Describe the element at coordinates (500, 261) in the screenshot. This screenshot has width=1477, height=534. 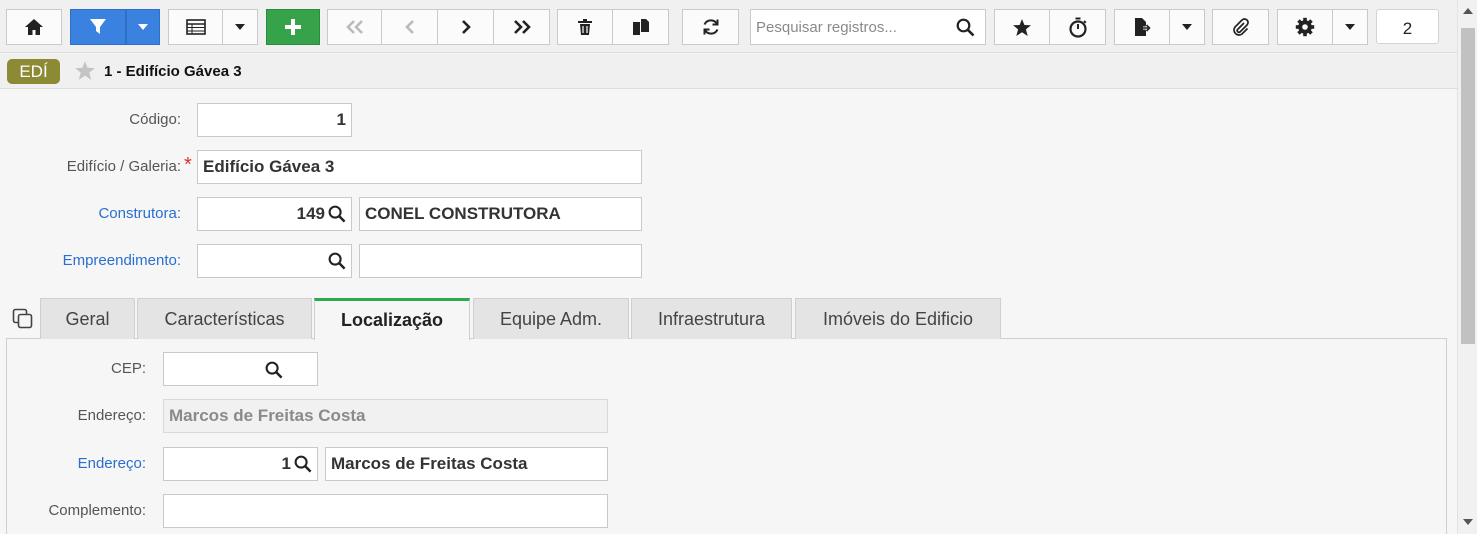
I see `empreendimento-name-field` at that location.